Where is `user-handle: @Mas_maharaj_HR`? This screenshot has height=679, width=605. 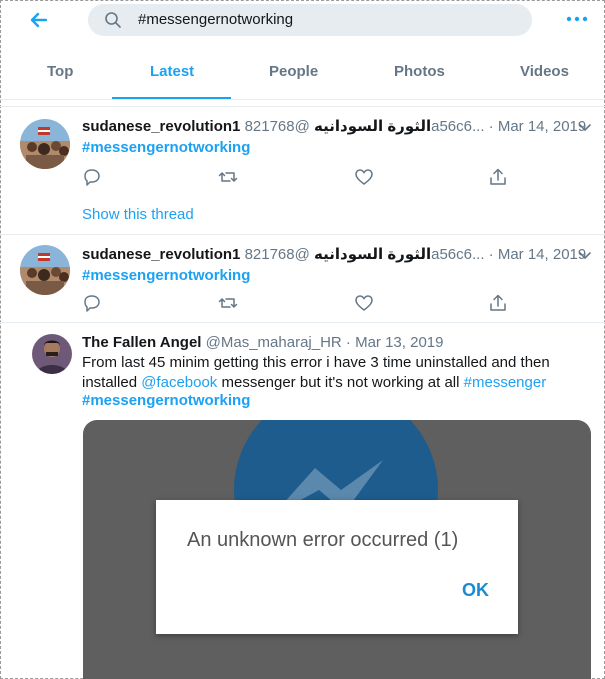
user-handle: @Mas_maharaj_HR is located at coordinates (274, 342).